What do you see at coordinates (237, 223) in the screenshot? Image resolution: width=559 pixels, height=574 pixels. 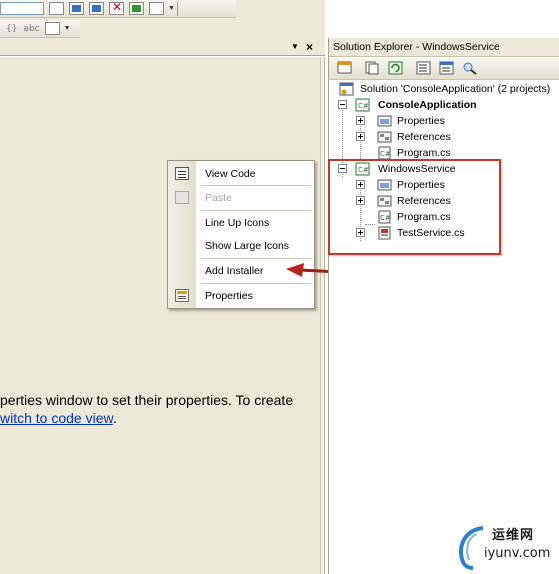 I see `menu-item-label: Line Up Icons` at bounding box center [237, 223].